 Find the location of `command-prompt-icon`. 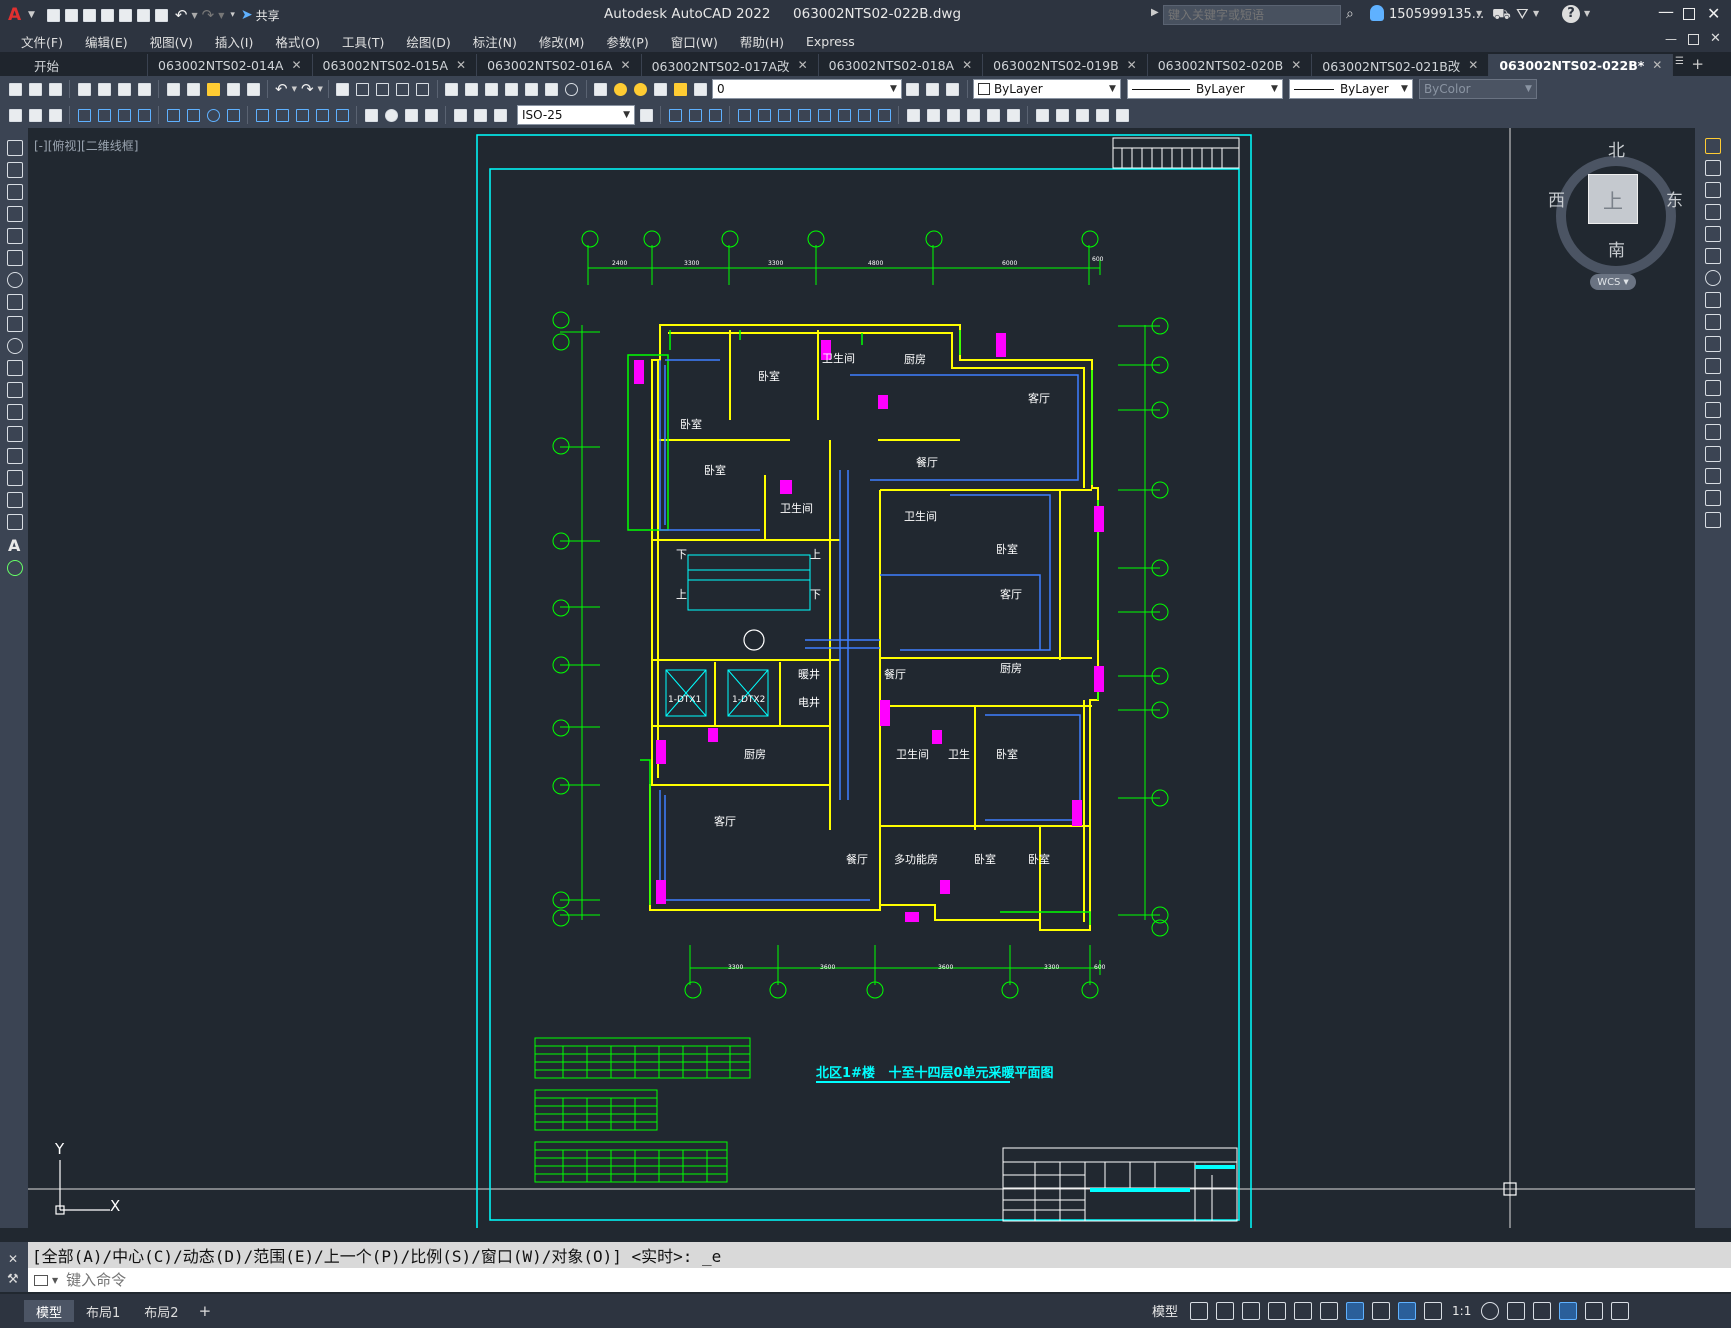

command-prompt-icon is located at coordinates (41, 1280).